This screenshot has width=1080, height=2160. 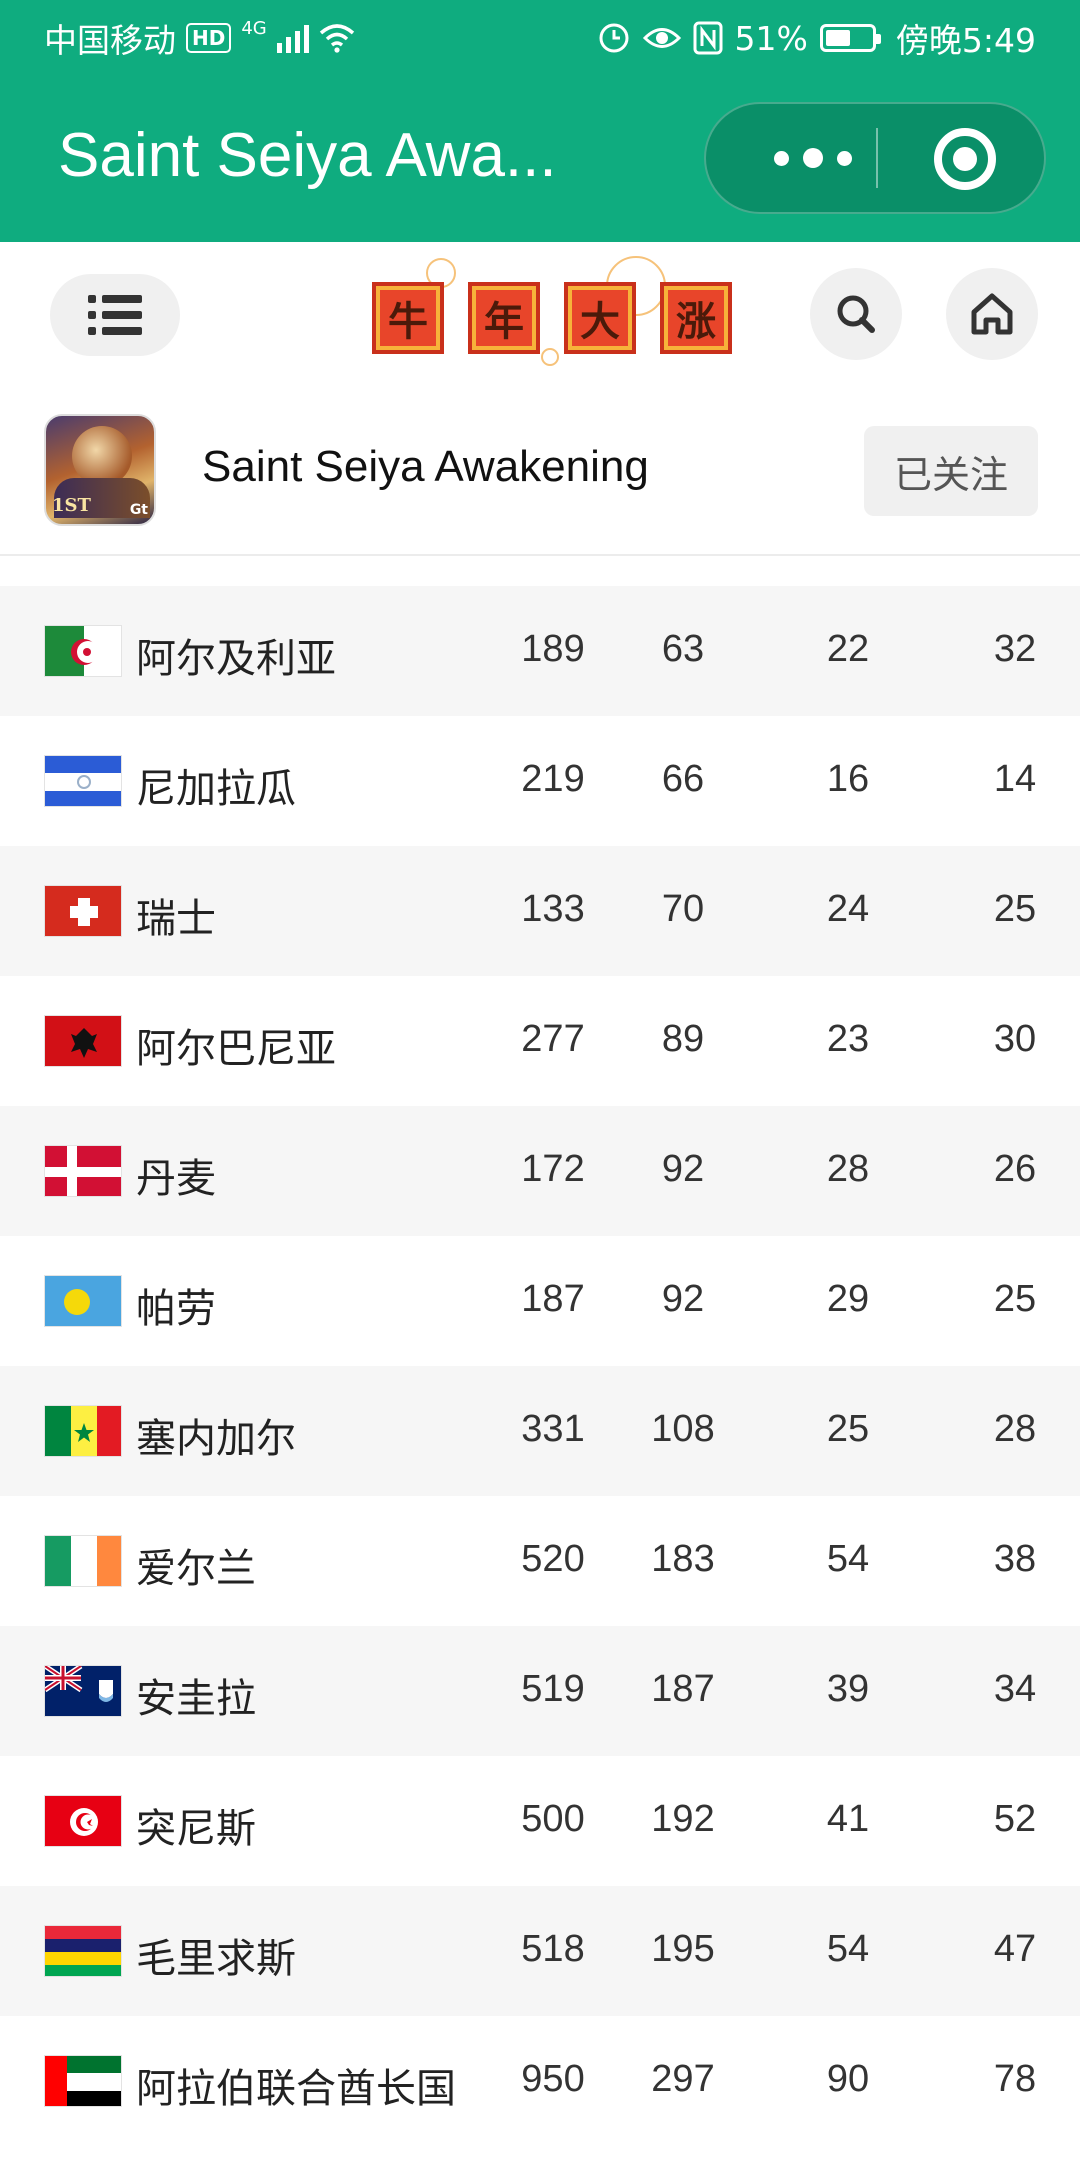 I want to click on table-row: 塞内加尔 331 108 25 28, so click(x=540, y=1431).